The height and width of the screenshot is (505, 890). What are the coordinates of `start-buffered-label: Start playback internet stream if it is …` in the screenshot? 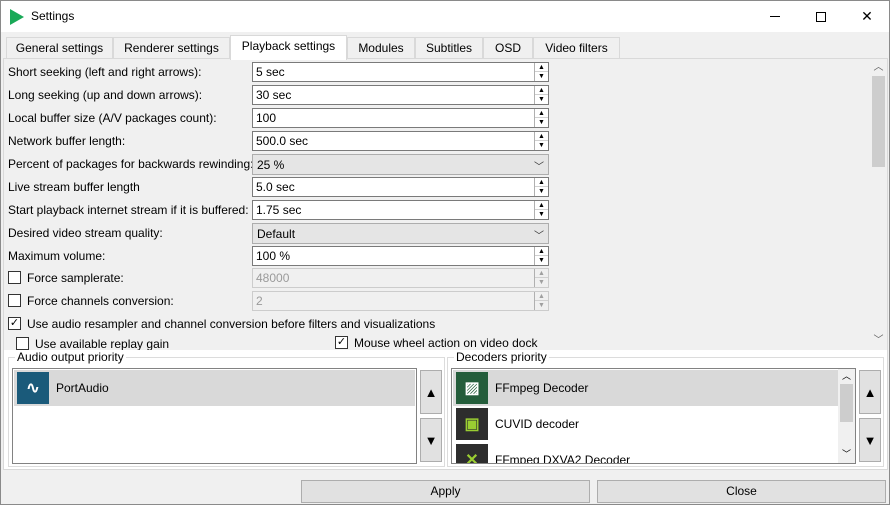 It's located at (128, 210).